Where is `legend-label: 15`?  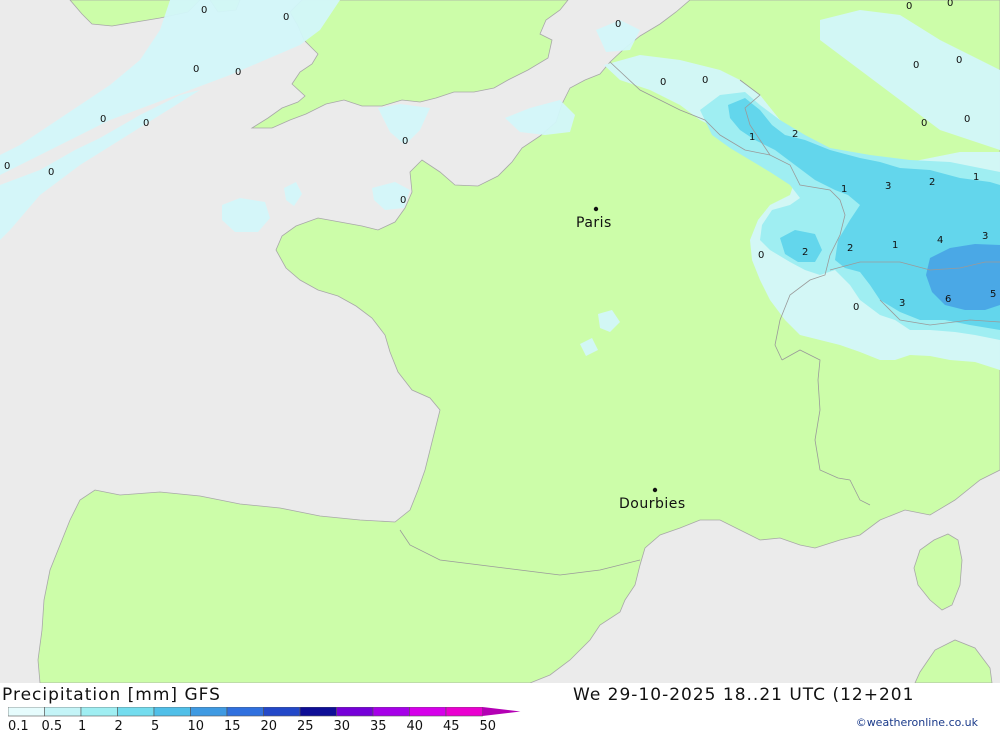
legend-label: 15 is located at coordinates (232, 726).